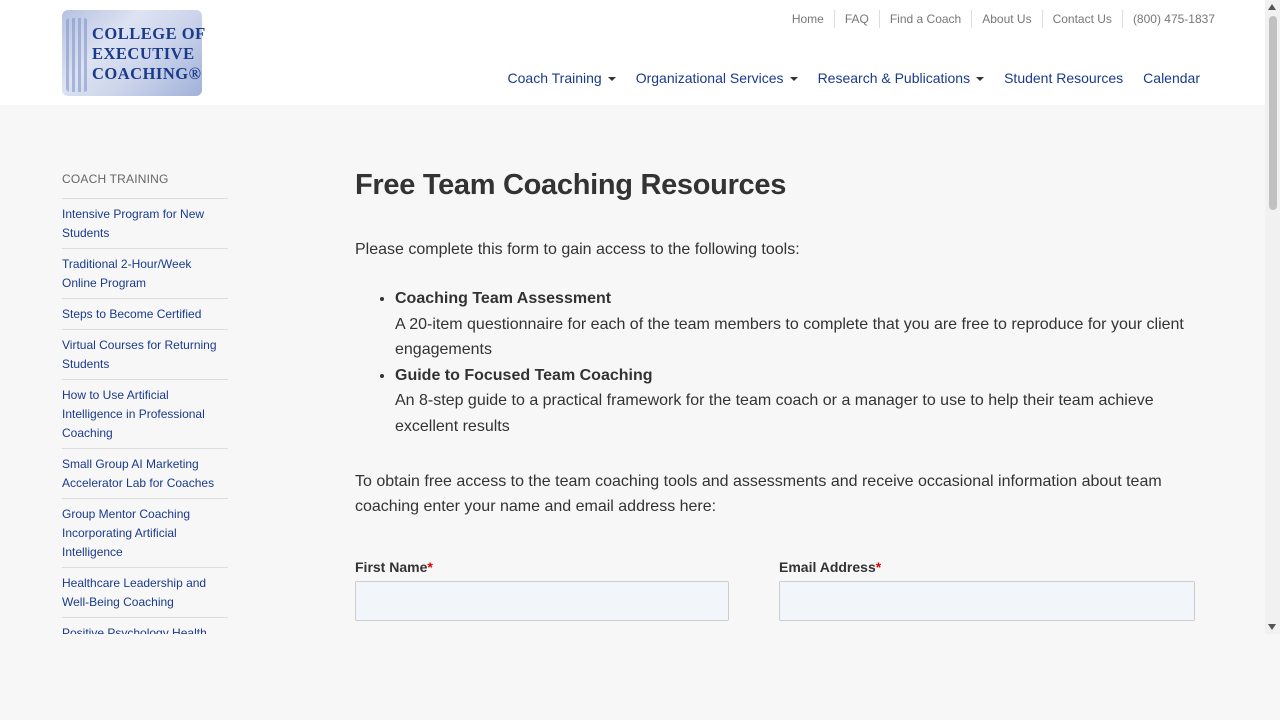 The height and width of the screenshot is (720, 1280). Describe the element at coordinates (987, 567) in the screenshot. I see `email-label: Email Address*` at that location.